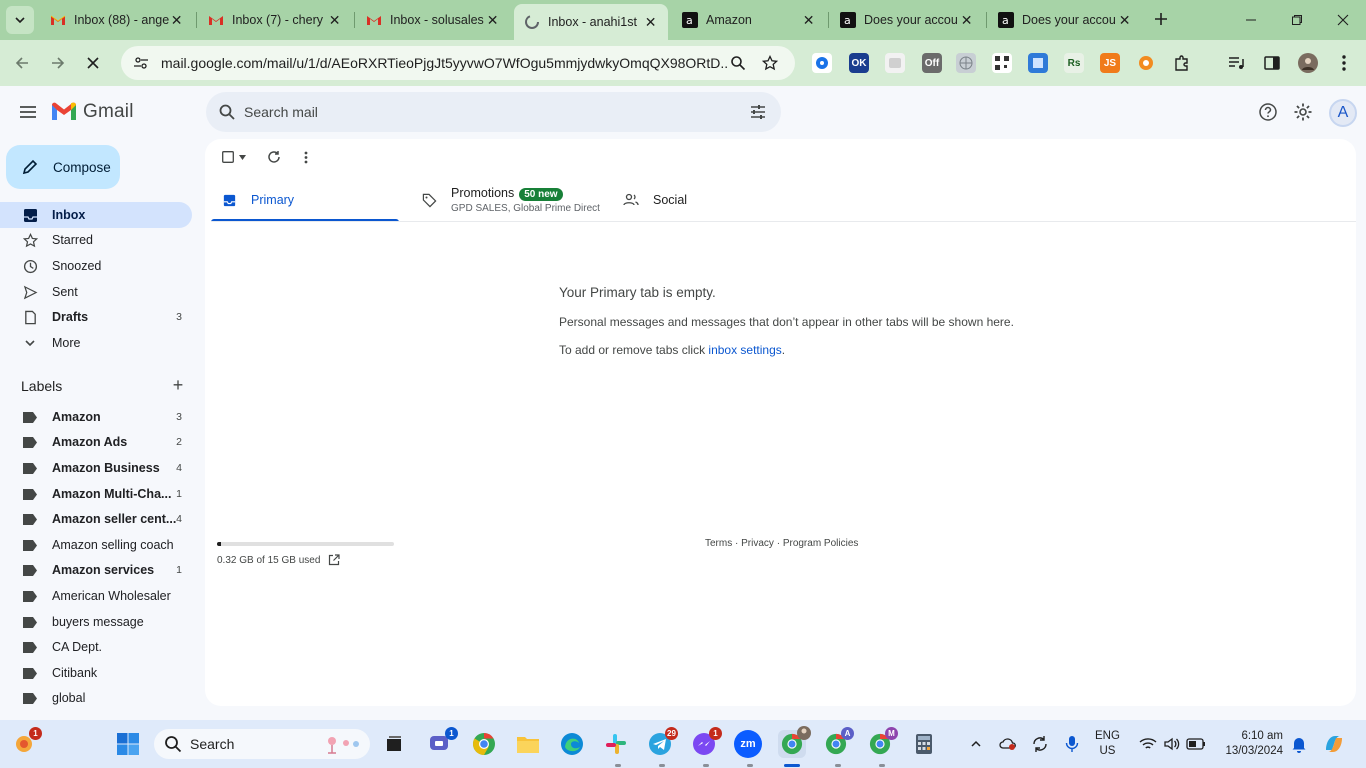 The height and width of the screenshot is (768, 1366). What do you see at coordinates (22, 63) in the screenshot?
I see `back-button` at bounding box center [22, 63].